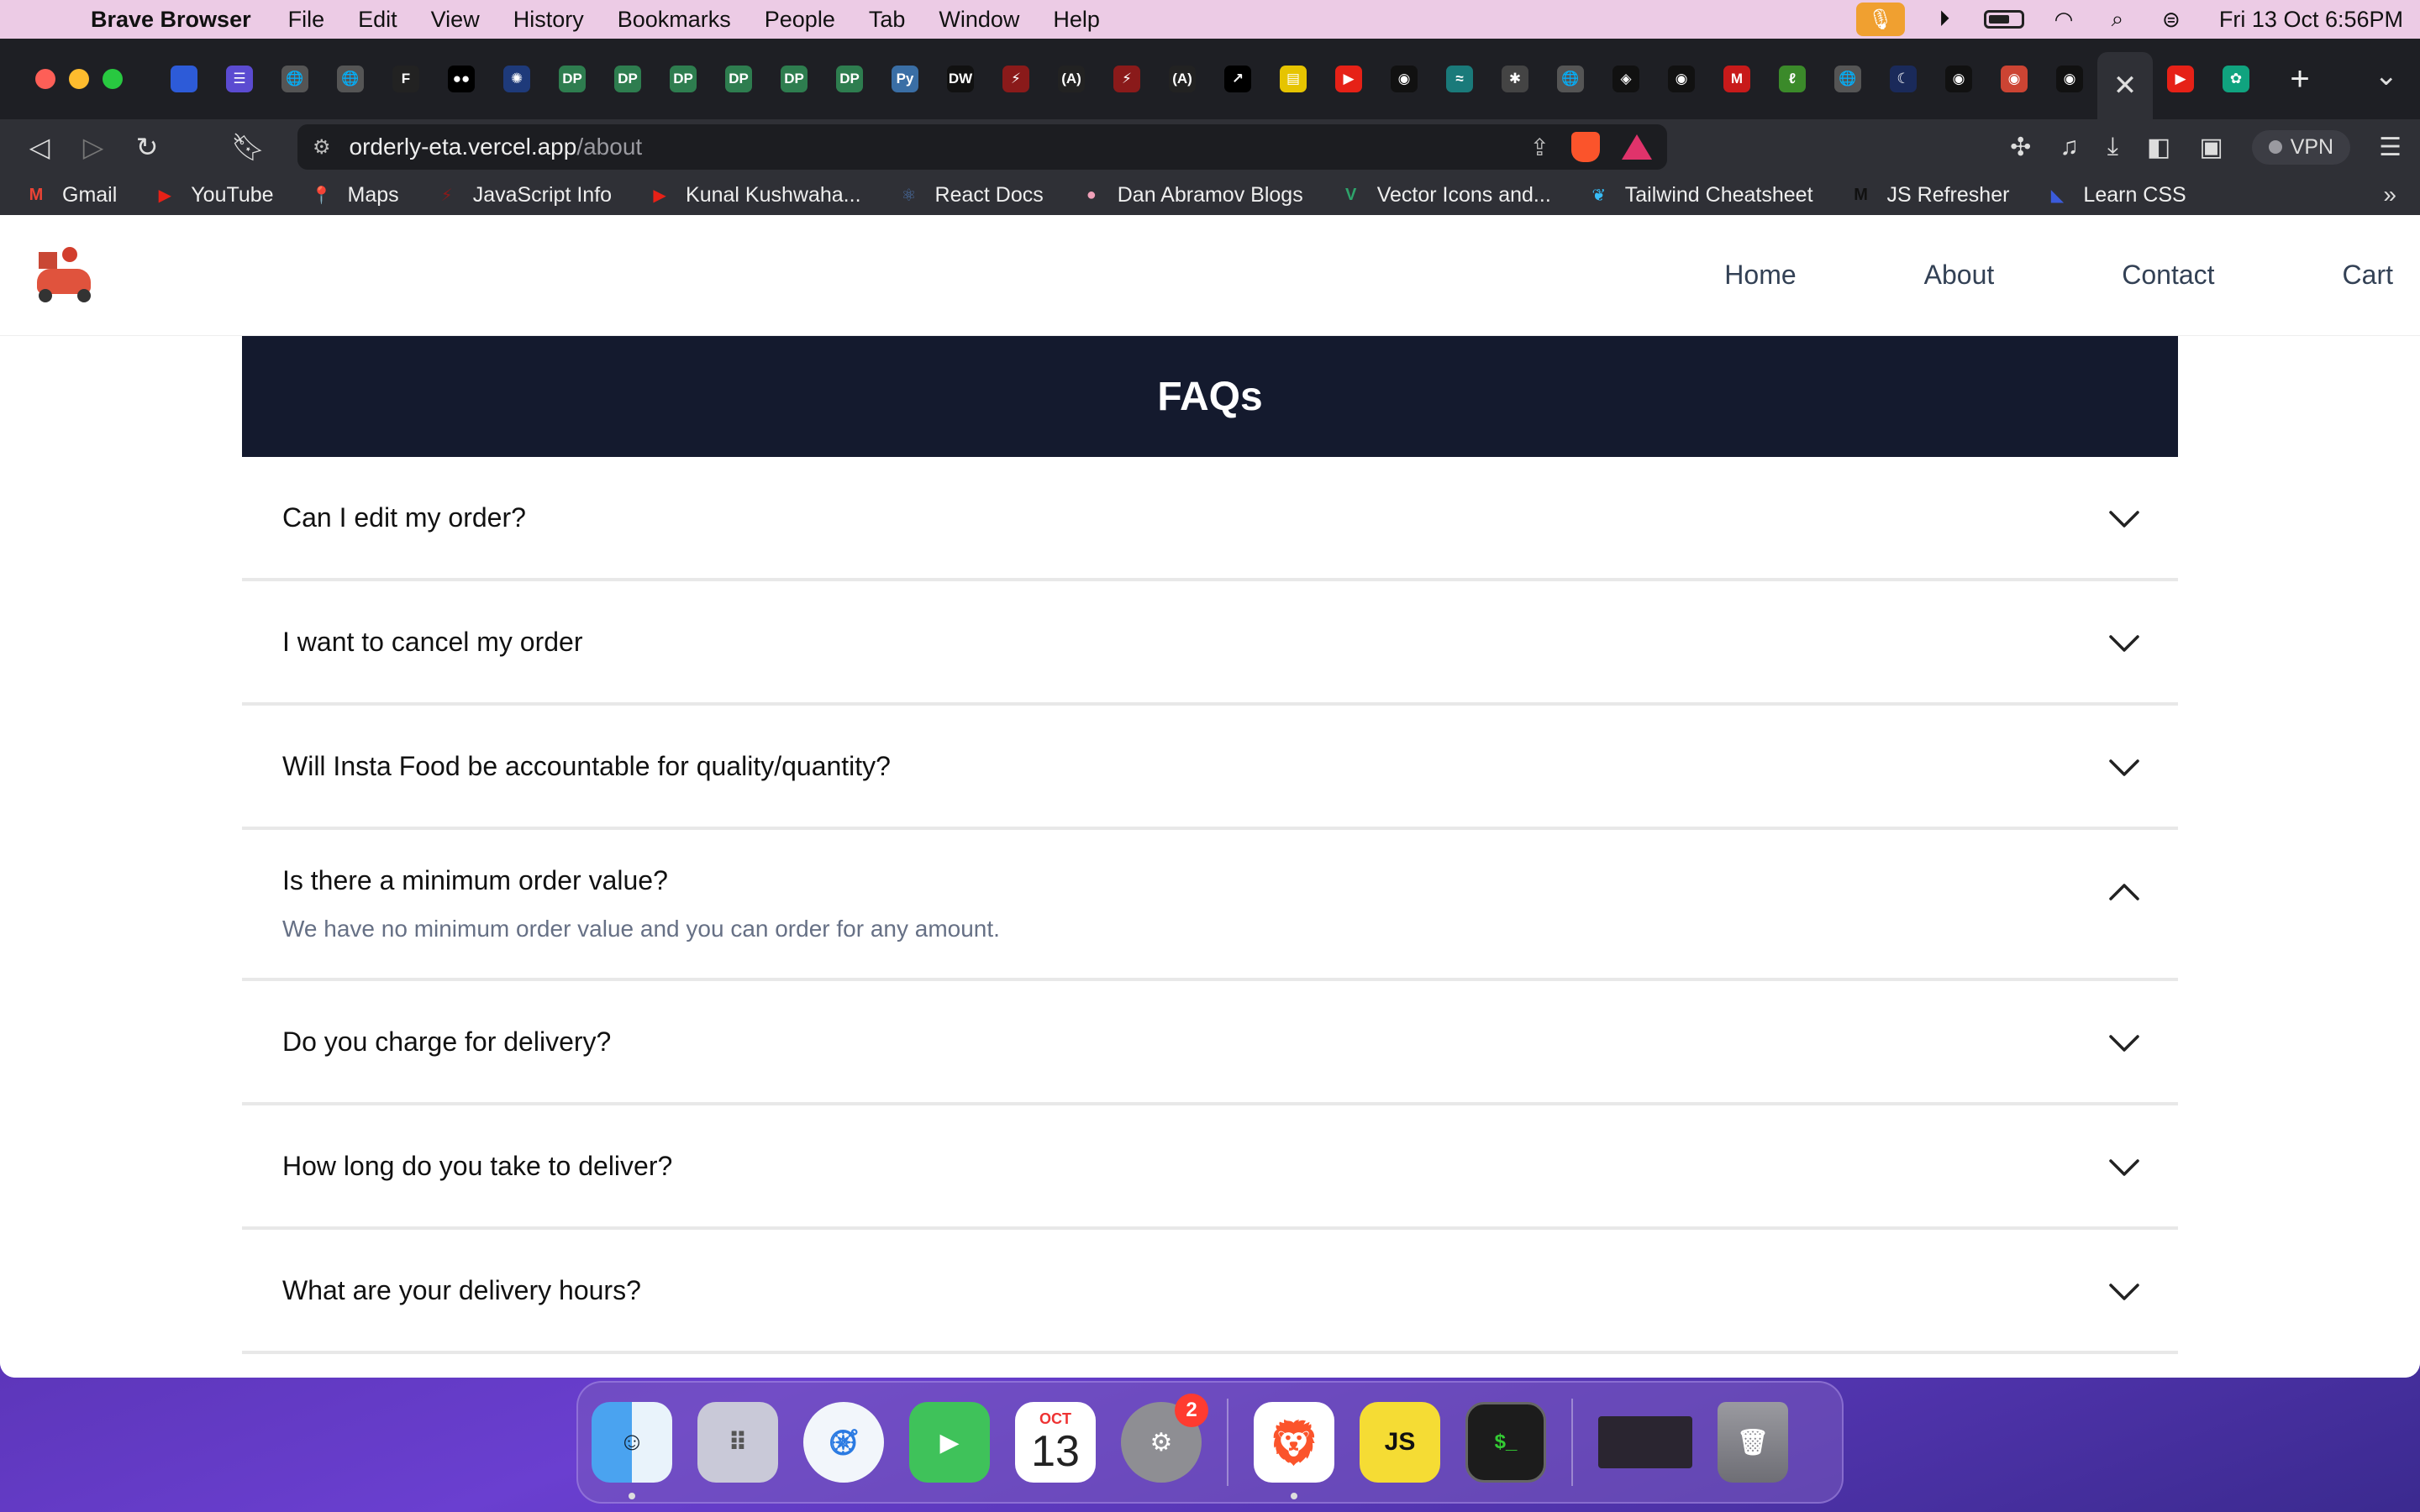  I want to click on tab-21: ▶, so click(1348, 79).